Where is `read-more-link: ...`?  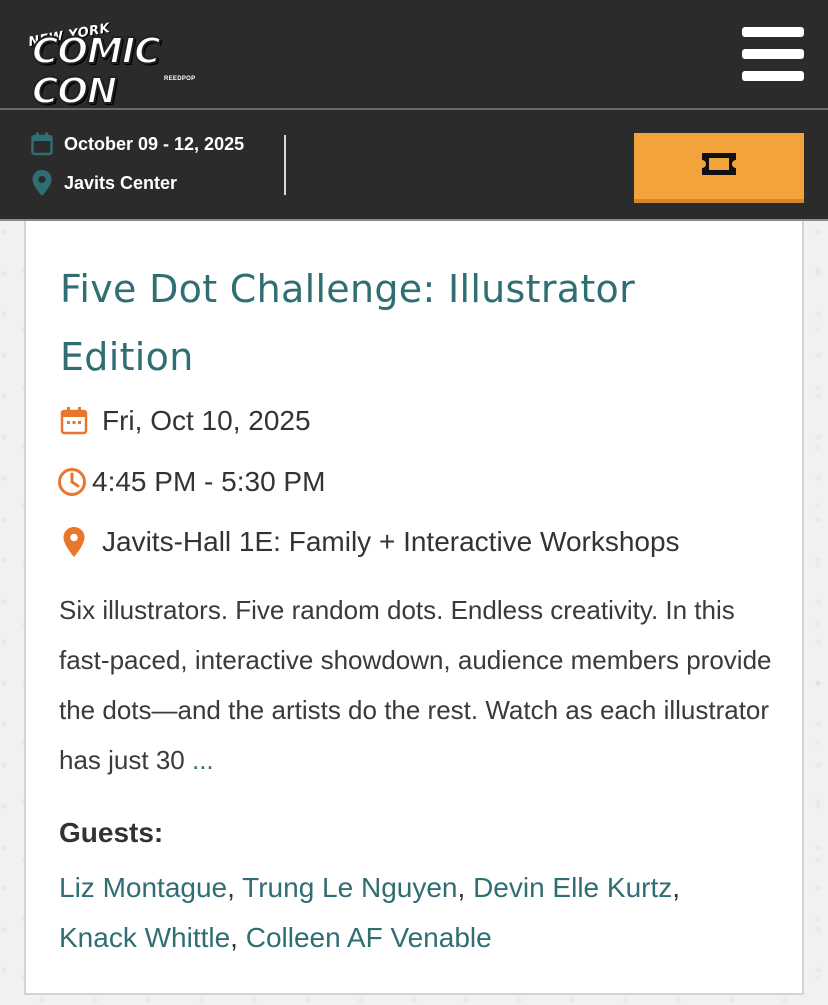 read-more-link: ... is located at coordinates (203, 760).